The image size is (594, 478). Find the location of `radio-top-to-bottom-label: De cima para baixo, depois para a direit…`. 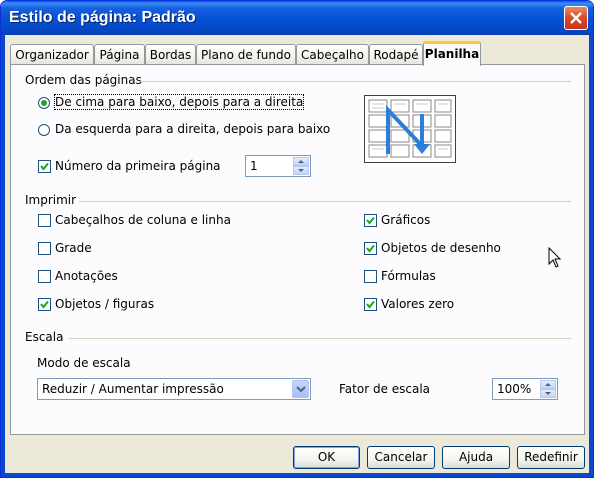

radio-top-to-bottom-label: De cima para baixo, depois para a direit… is located at coordinates (179, 102).